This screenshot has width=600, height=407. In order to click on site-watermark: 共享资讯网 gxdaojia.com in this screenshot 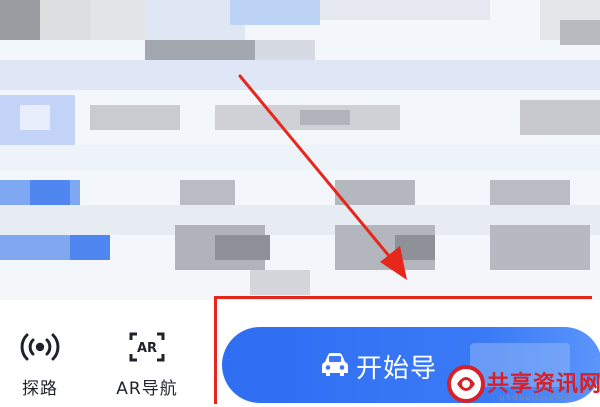, I will do `click(523, 383)`.